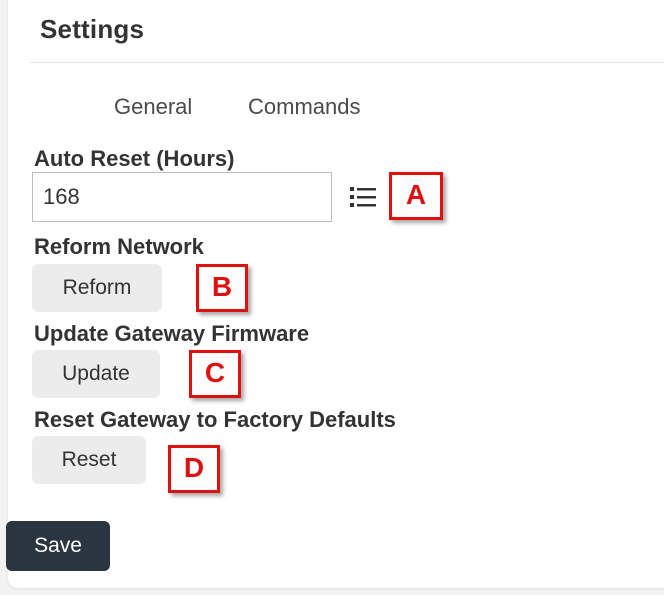 The height and width of the screenshot is (595, 664). Describe the element at coordinates (97, 288) in the screenshot. I see `reform-button: Reform` at that location.